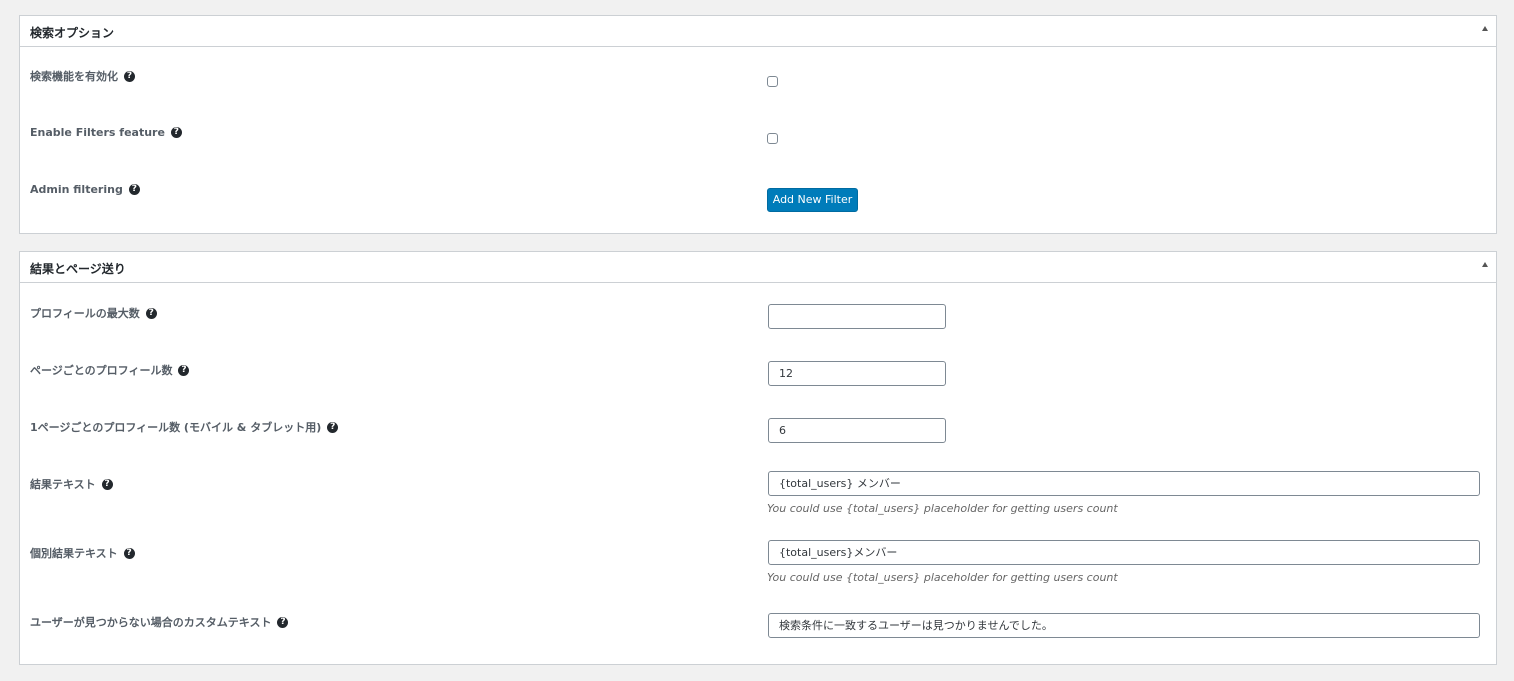 The width and height of the screenshot is (1514, 681). Describe the element at coordinates (101, 370) in the screenshot. I see `profiles-per-page-label-text: ページごとのプロフィール数` at that location.